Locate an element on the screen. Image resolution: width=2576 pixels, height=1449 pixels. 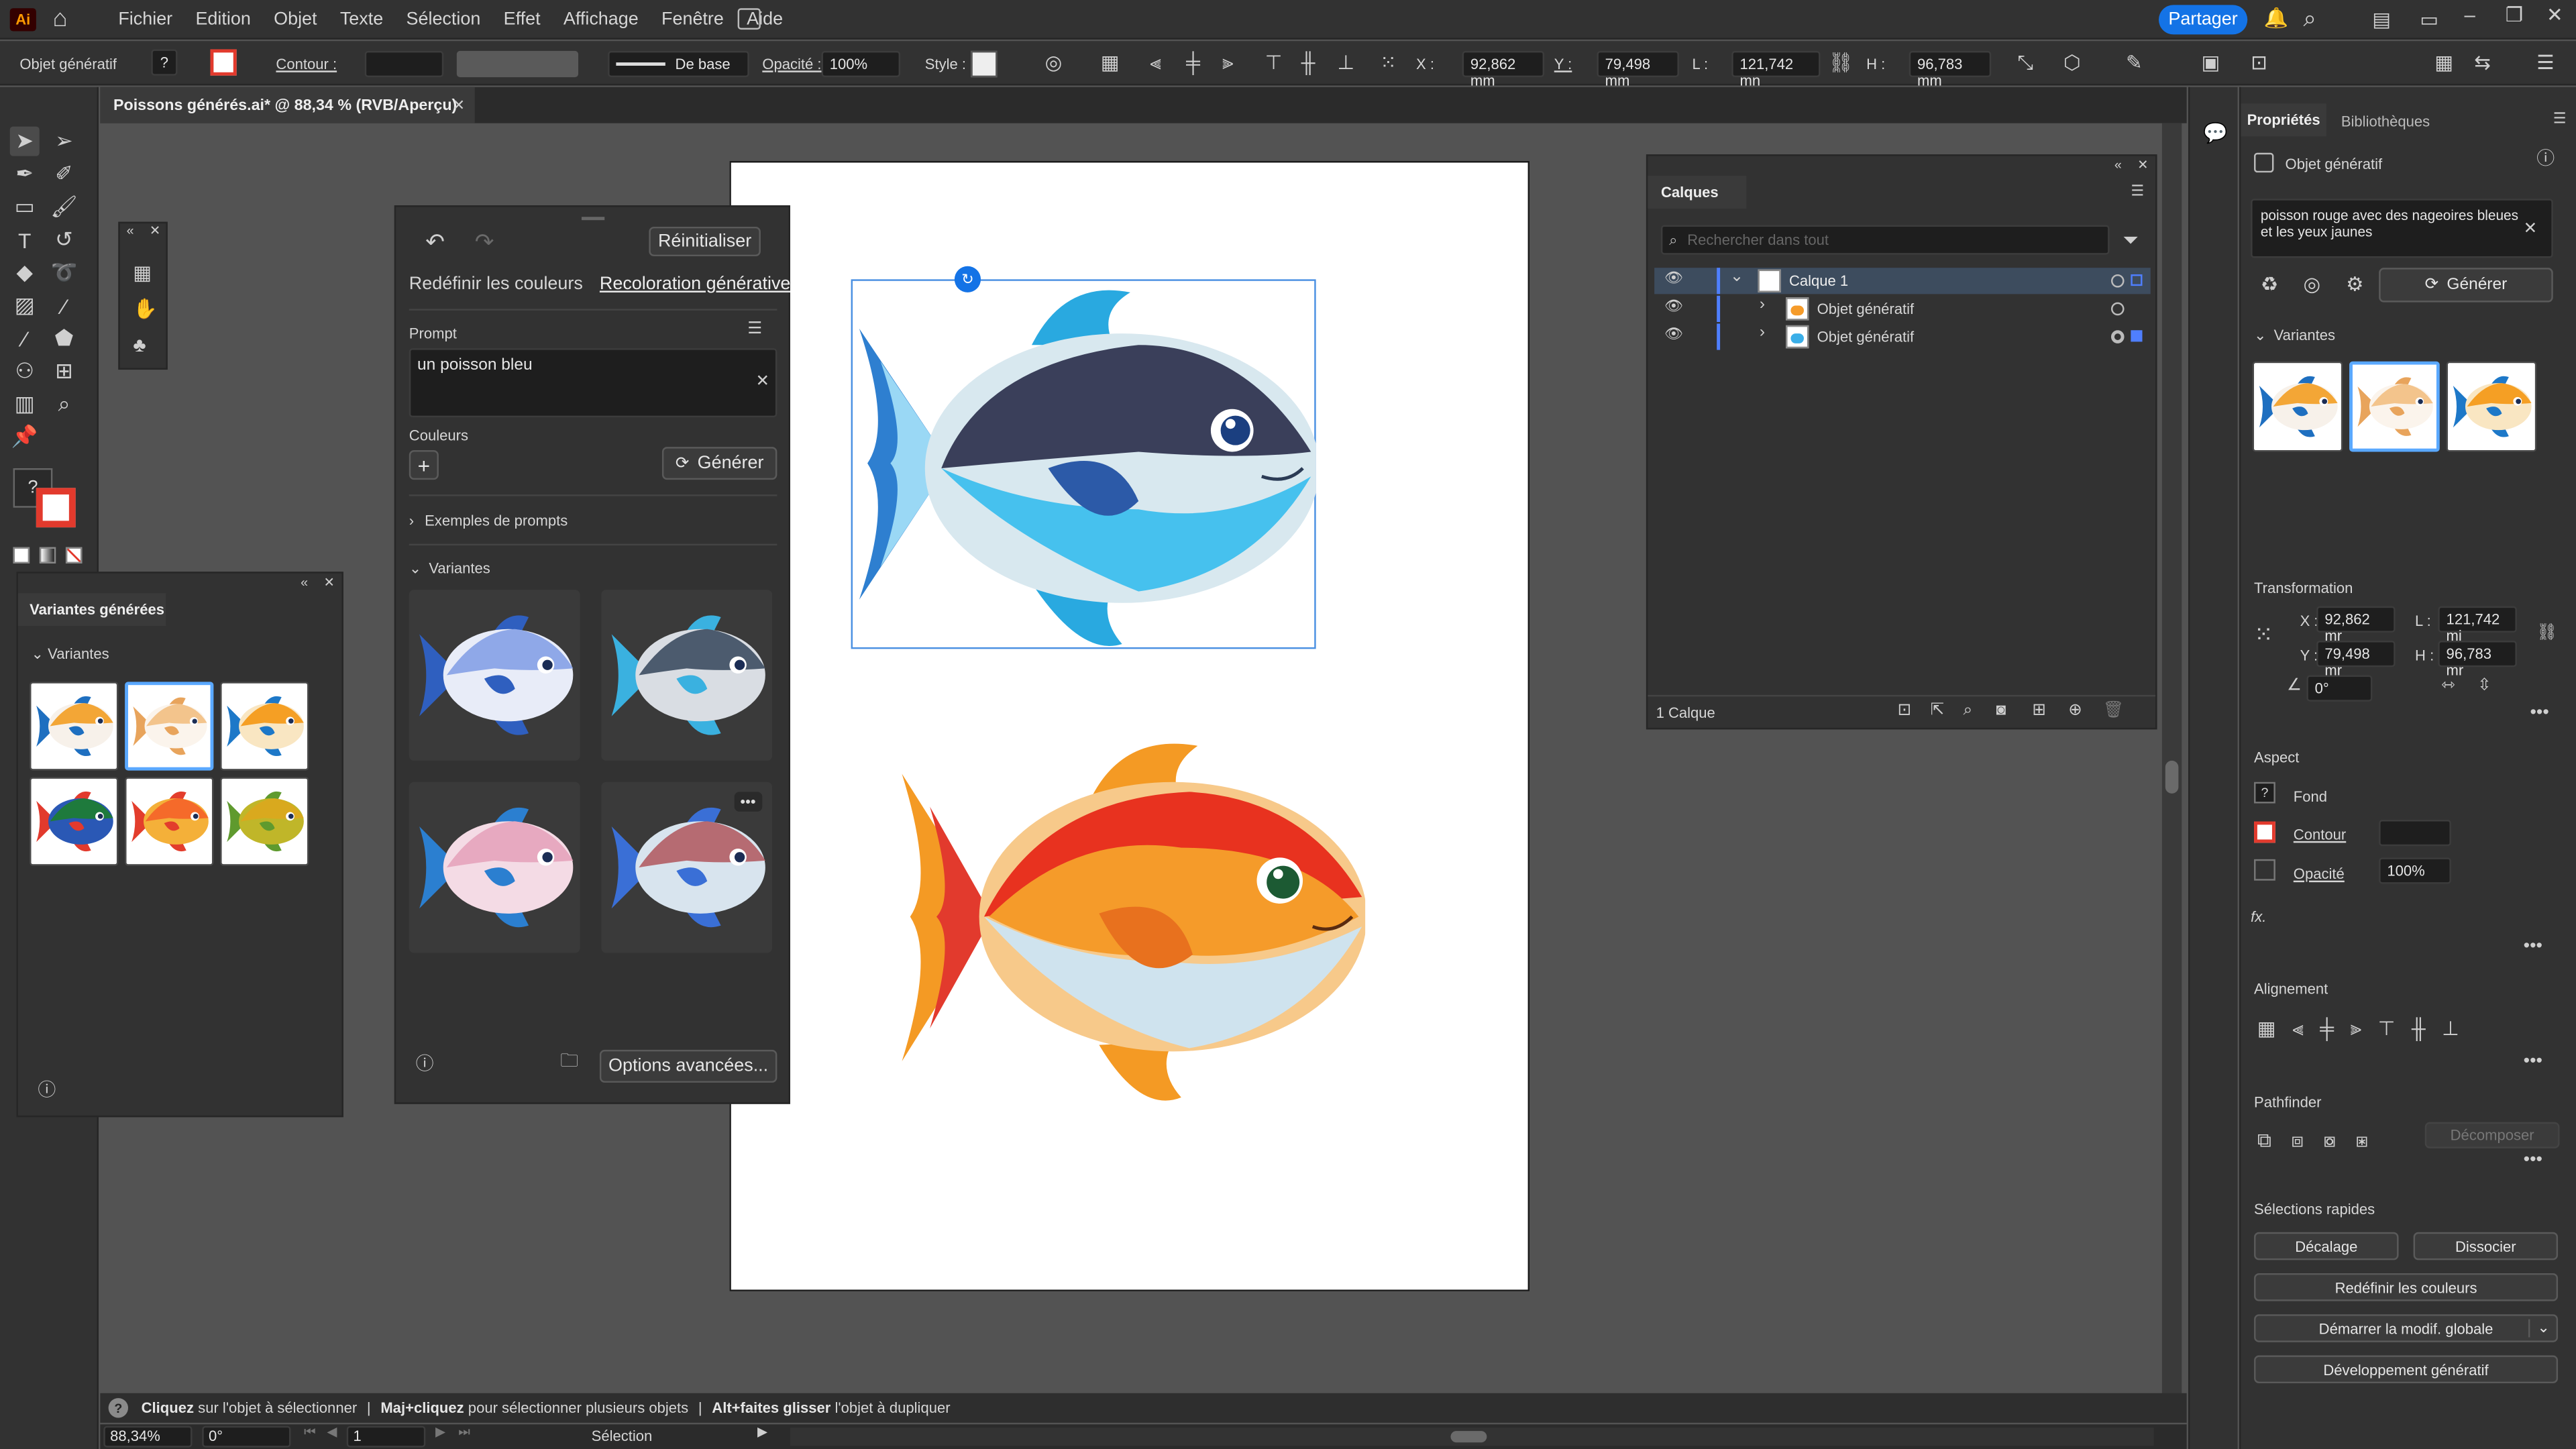
x-field: 92,862 mr is located at coordinates (2356, 625).